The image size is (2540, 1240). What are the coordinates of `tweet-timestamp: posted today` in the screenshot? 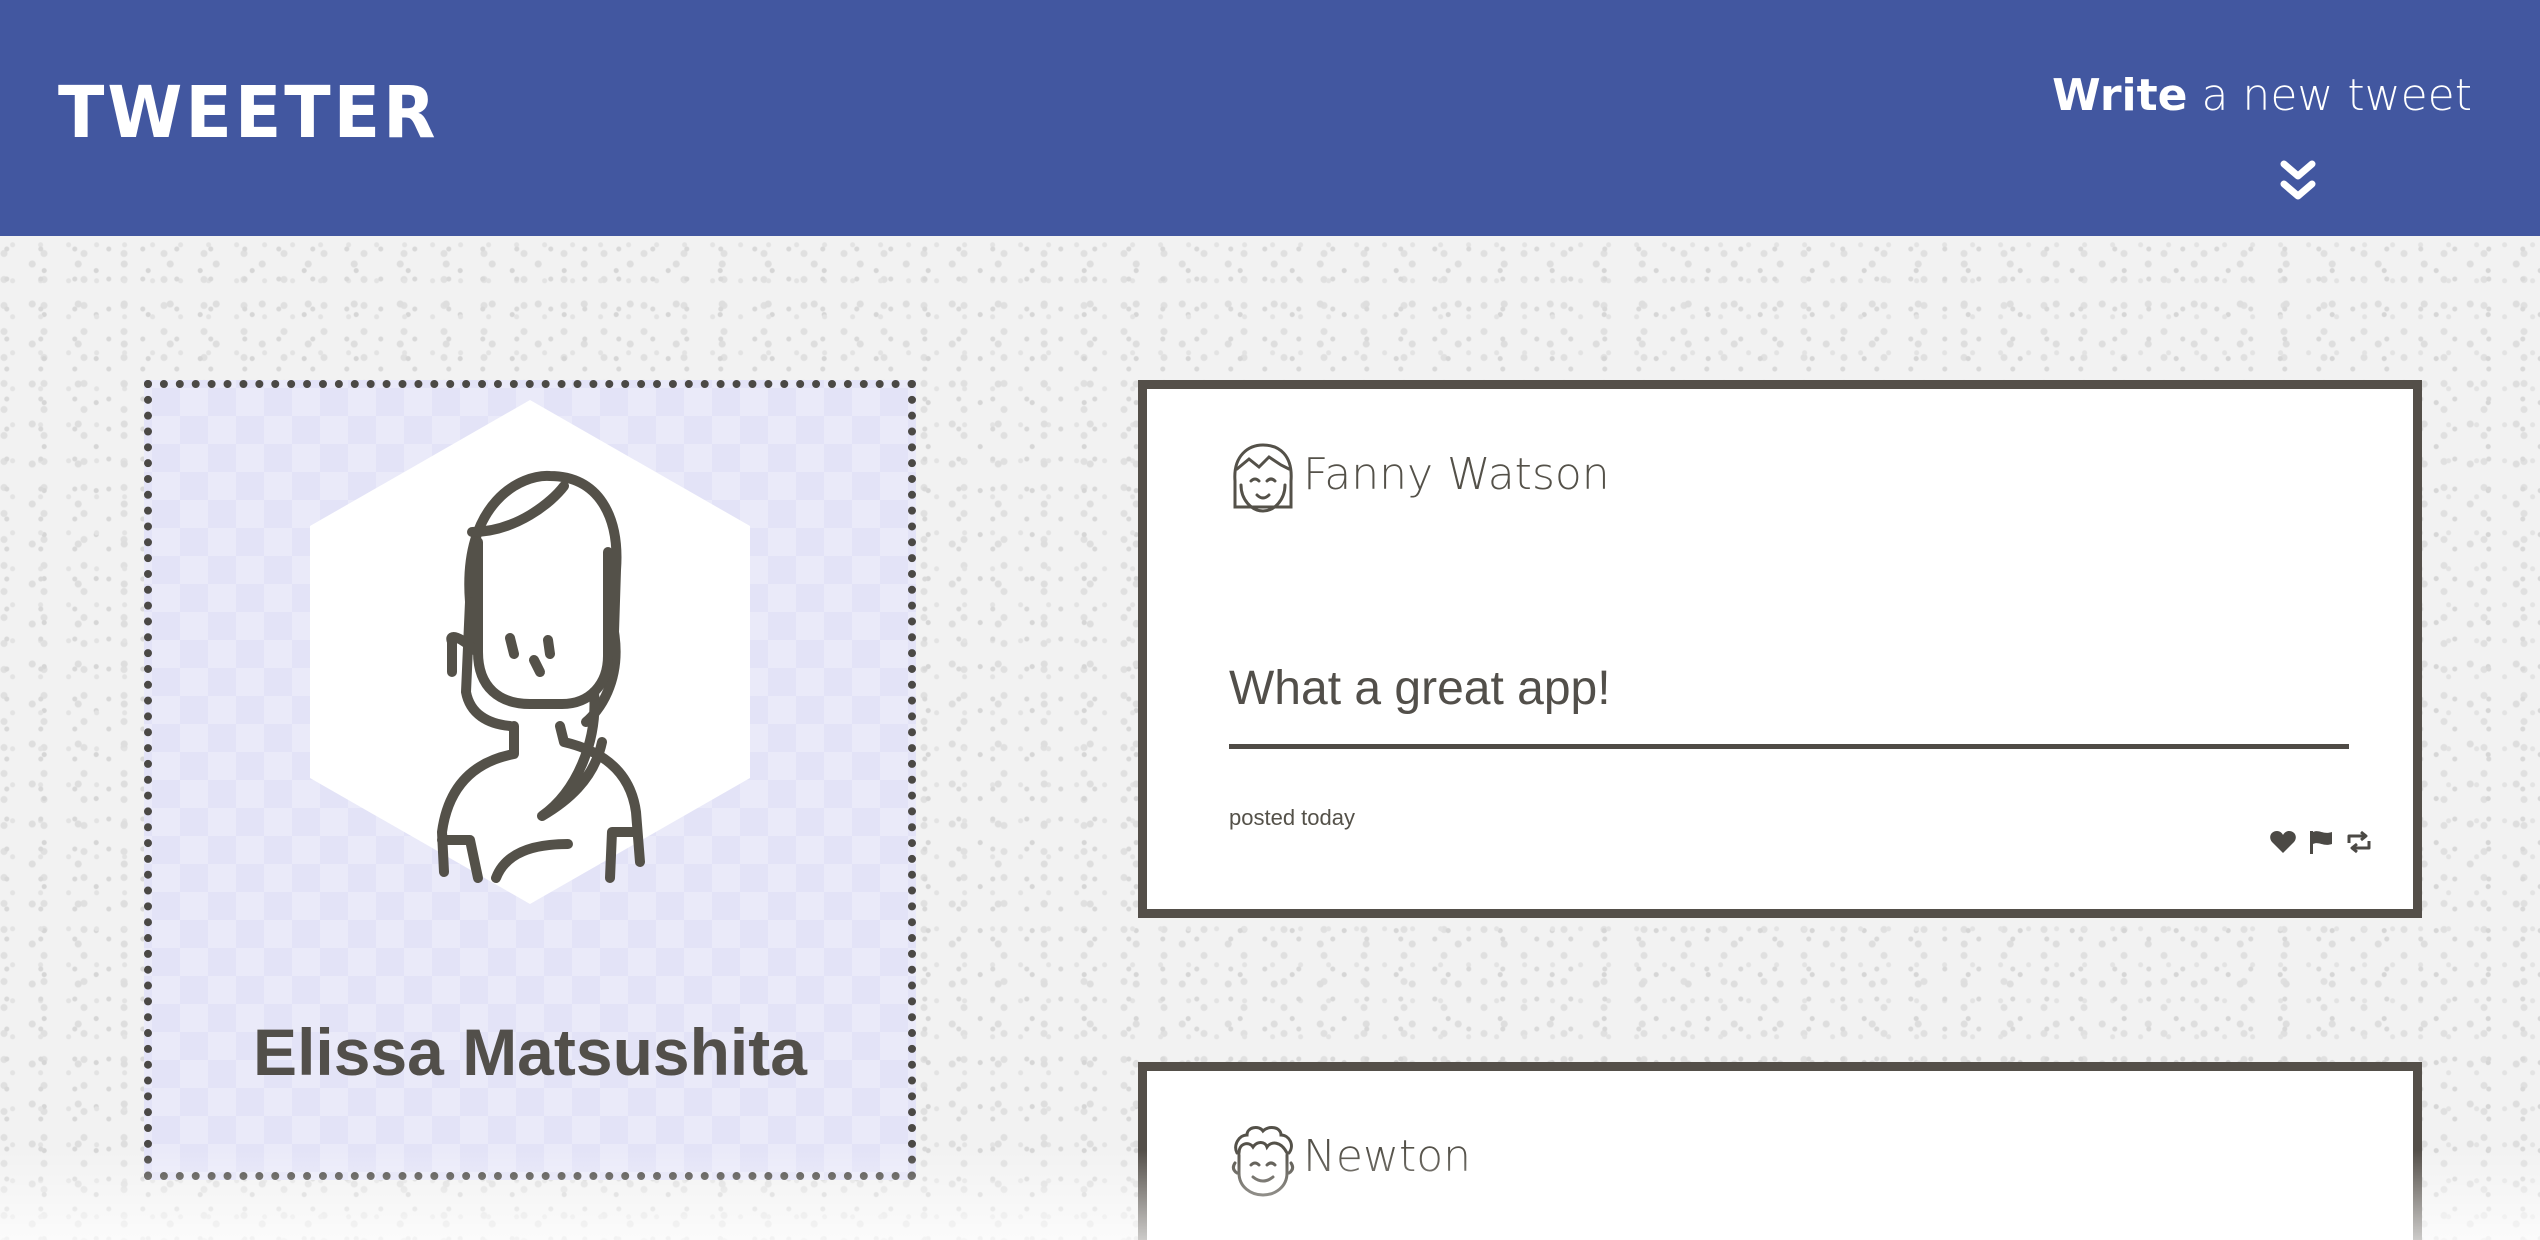 It's located at (1292, 817).